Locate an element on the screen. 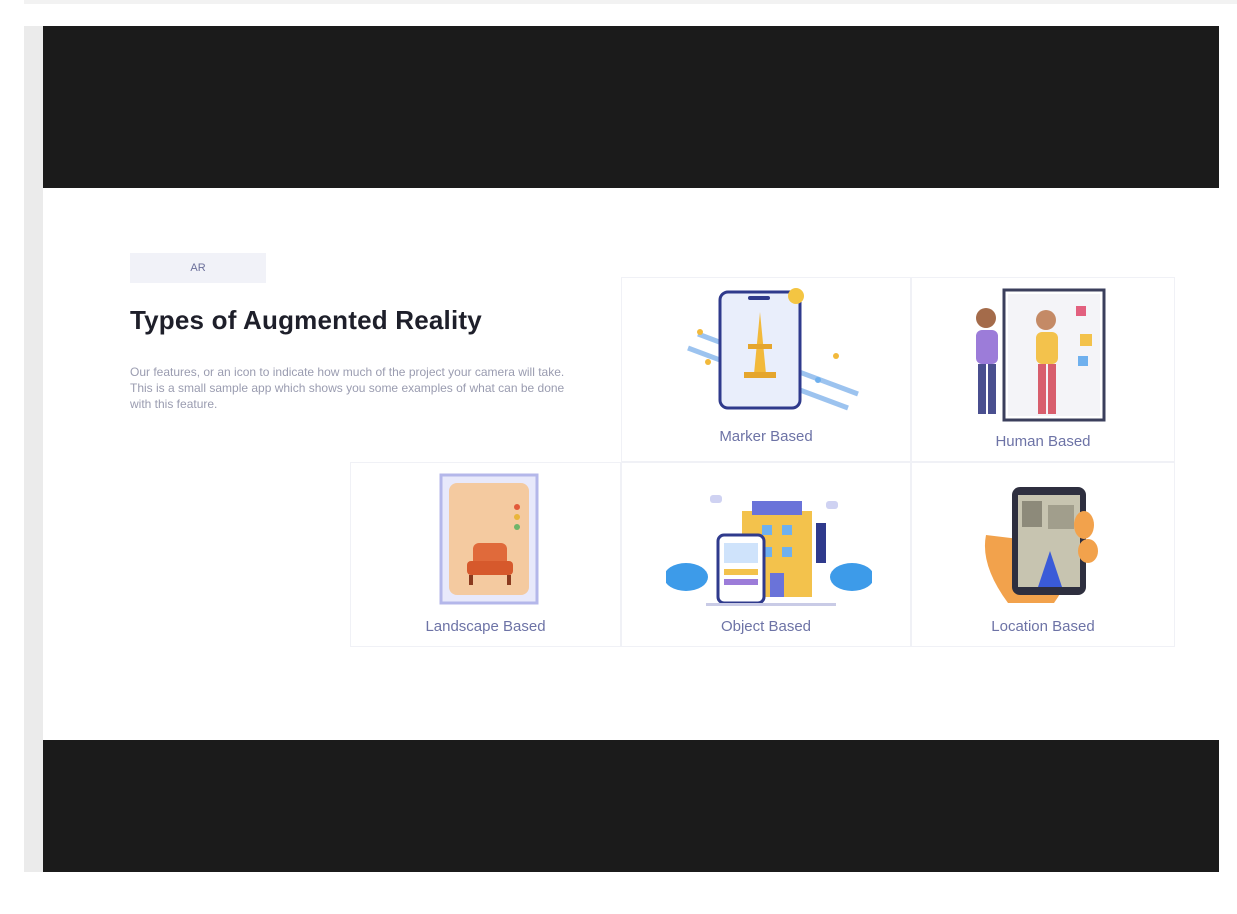 The height and width of the screenshot is (914, 1237). card-location-based: Location Based is located at coordinates (1043, 554).